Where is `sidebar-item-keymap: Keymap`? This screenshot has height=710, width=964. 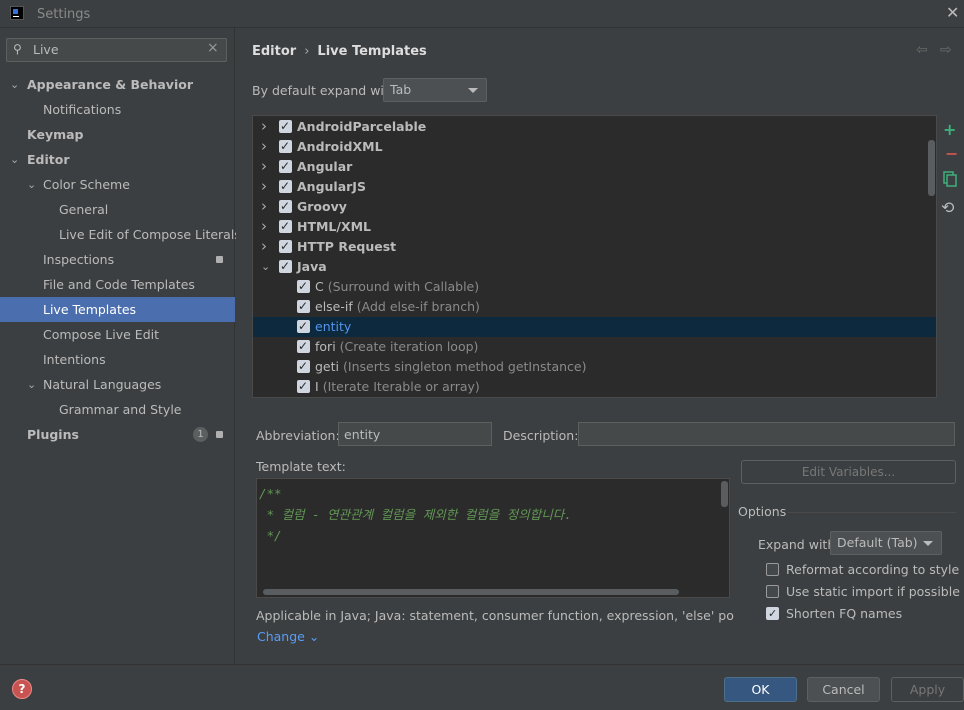 sidebar-item-keymap: Keymap is located at coordinates (117, 134).